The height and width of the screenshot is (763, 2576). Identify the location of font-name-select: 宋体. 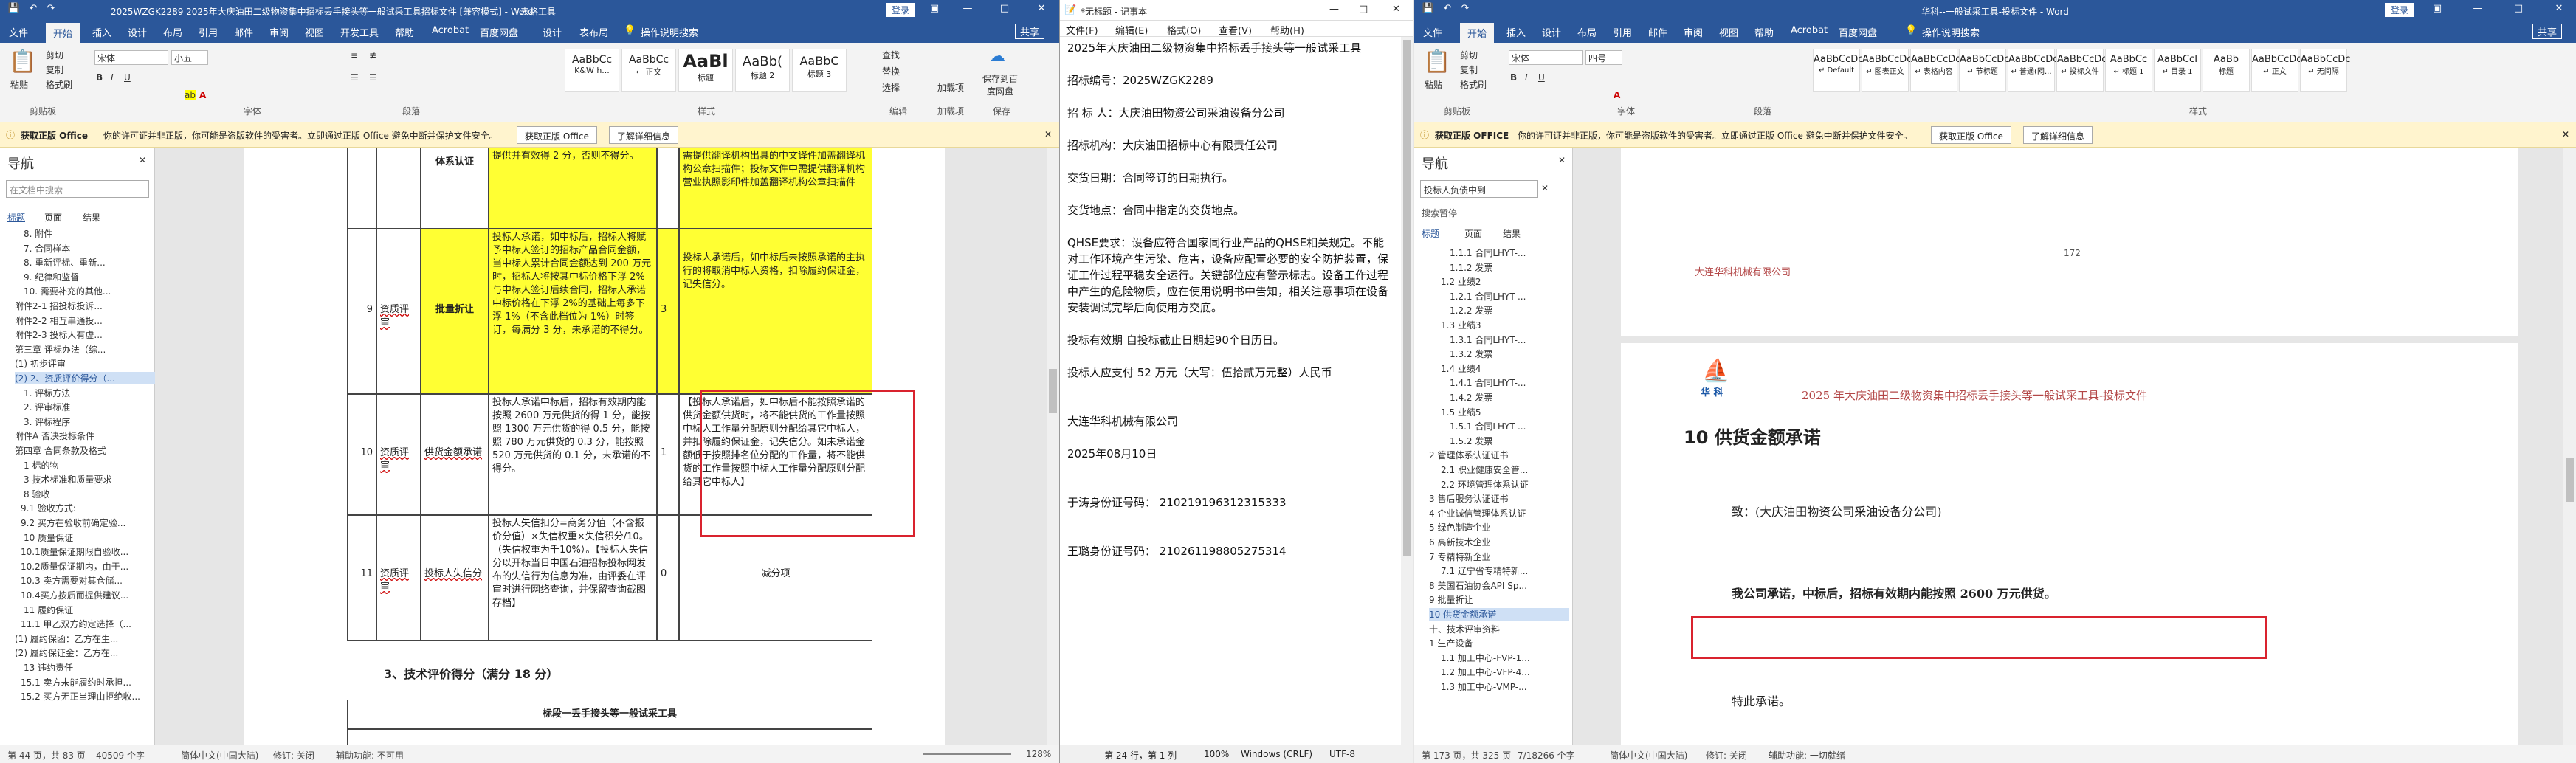
(131, 57).